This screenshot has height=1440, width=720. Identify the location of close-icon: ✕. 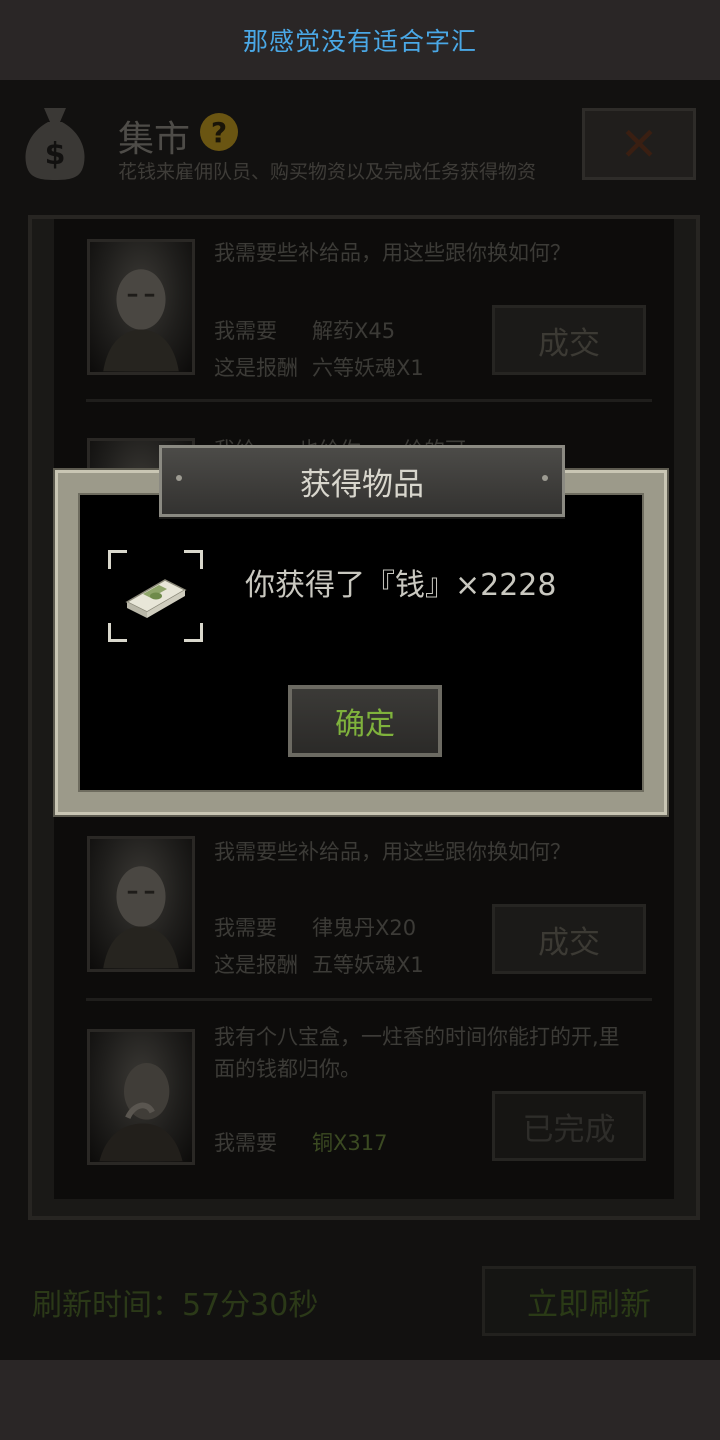
(639, 144).